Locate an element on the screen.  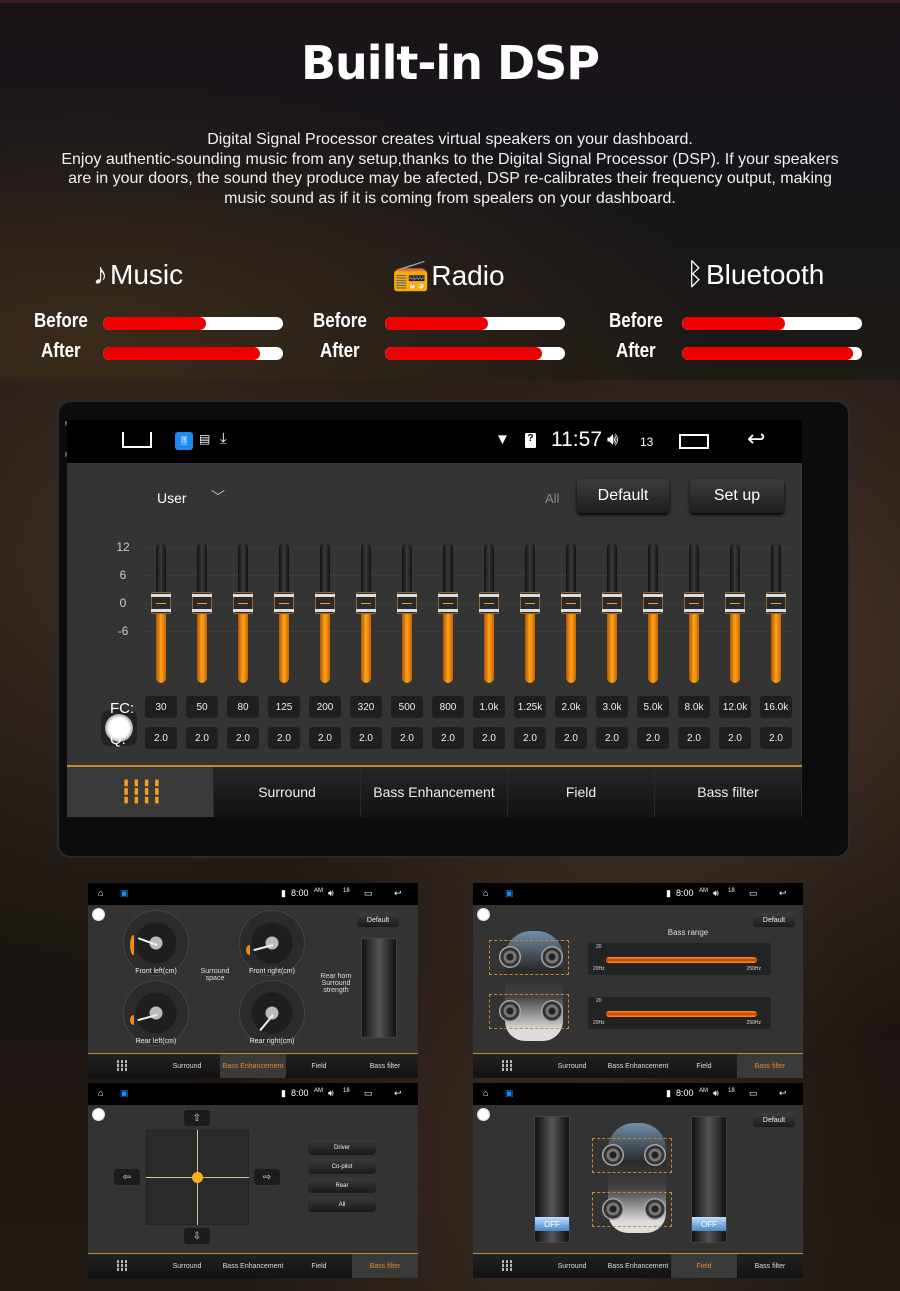
recent-apps-icon is located at coordinates (694, 441).